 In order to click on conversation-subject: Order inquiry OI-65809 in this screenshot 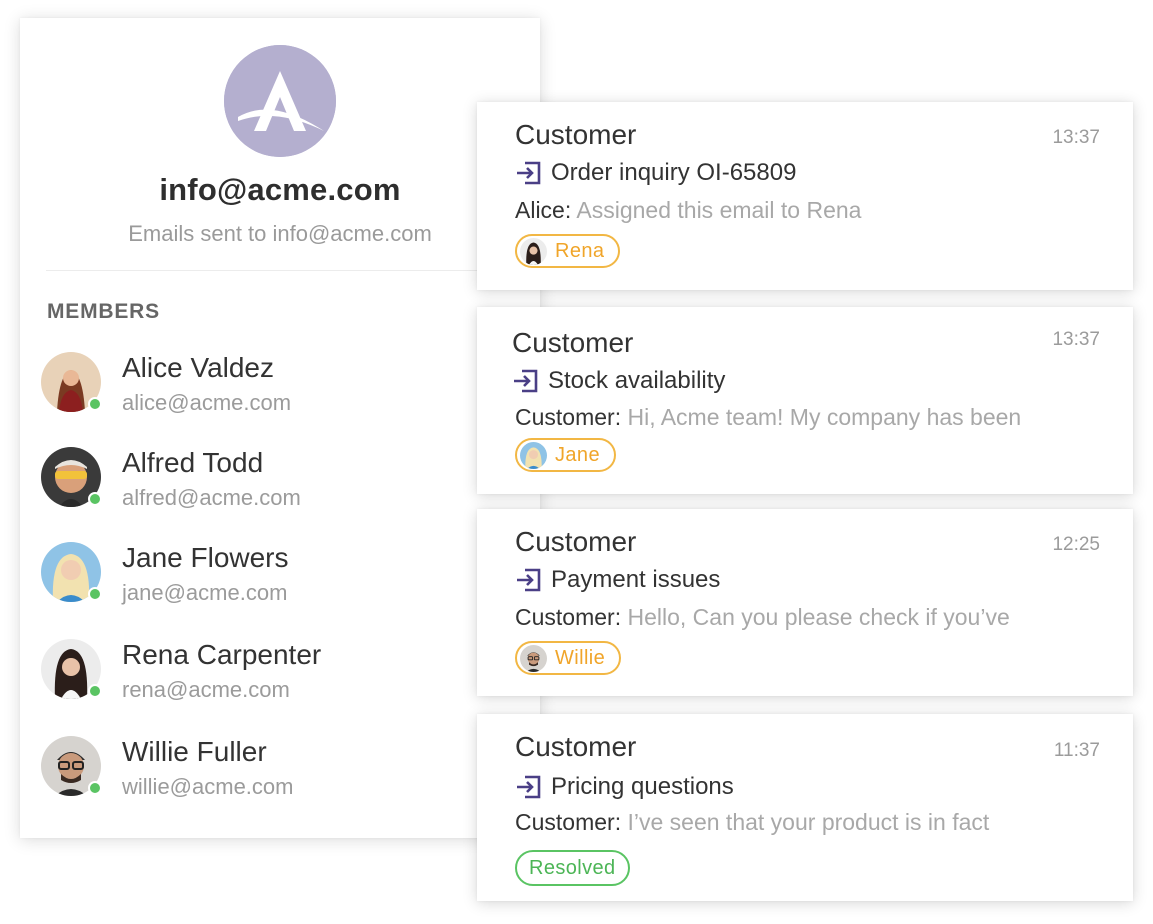, I will do `click(674, 172)`.